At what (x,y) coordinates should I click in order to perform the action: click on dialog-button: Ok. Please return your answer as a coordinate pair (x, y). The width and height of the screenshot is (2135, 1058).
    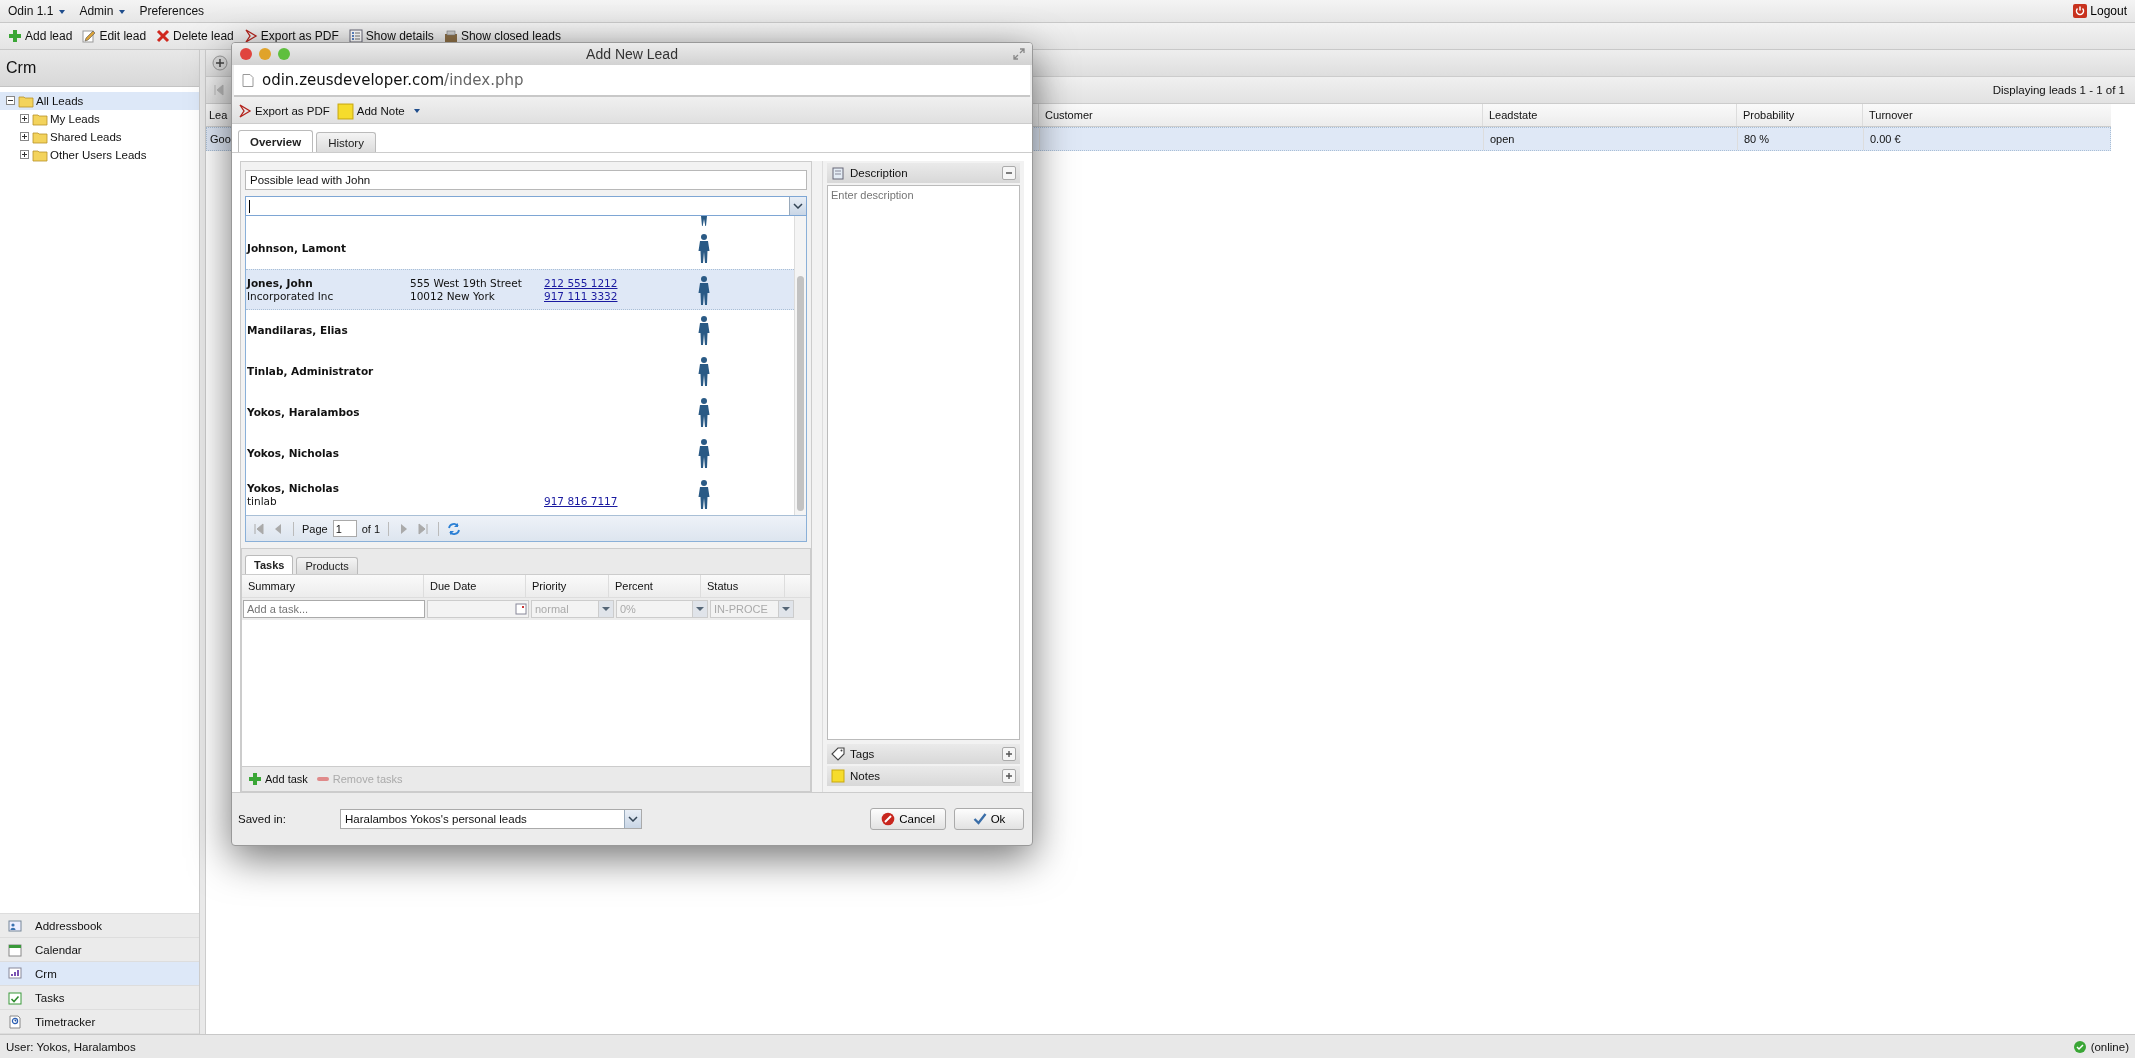
    Looking at the image, I should click on (989, 819).